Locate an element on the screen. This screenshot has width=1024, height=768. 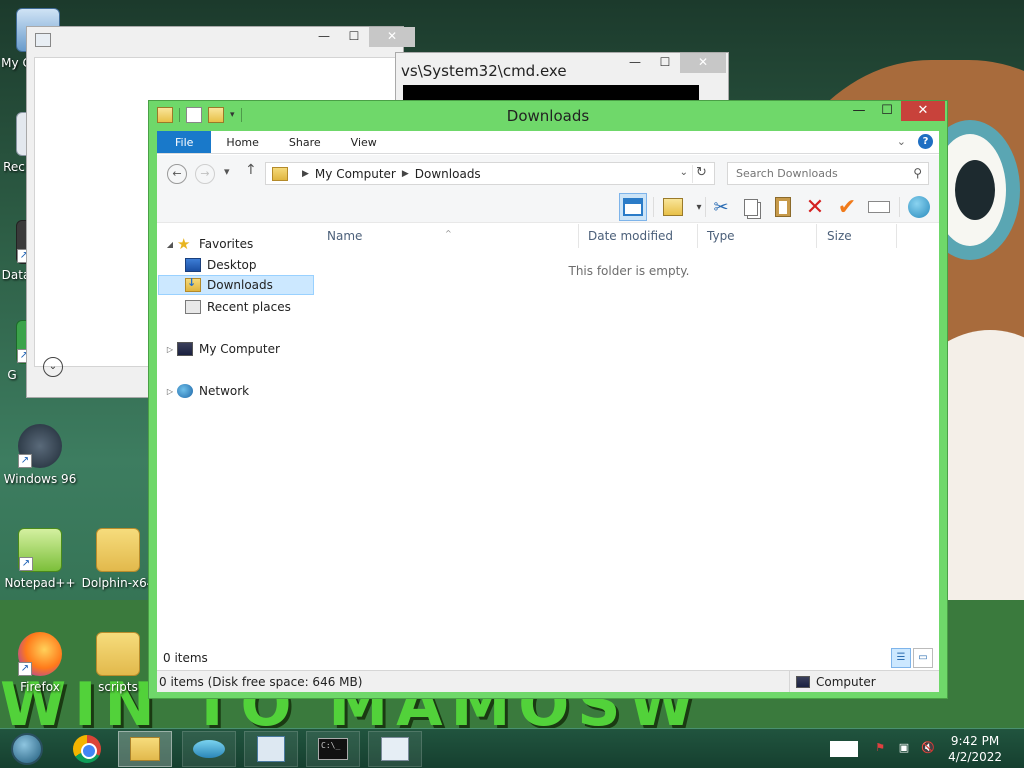
settings-icon is located at coordinates (271, 749).